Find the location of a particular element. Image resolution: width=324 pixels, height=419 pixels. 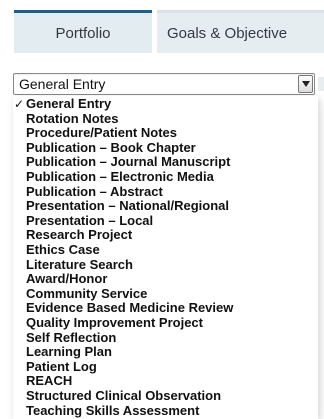

tab-portfolio: Portfolio is located at coordinates (83, 31).